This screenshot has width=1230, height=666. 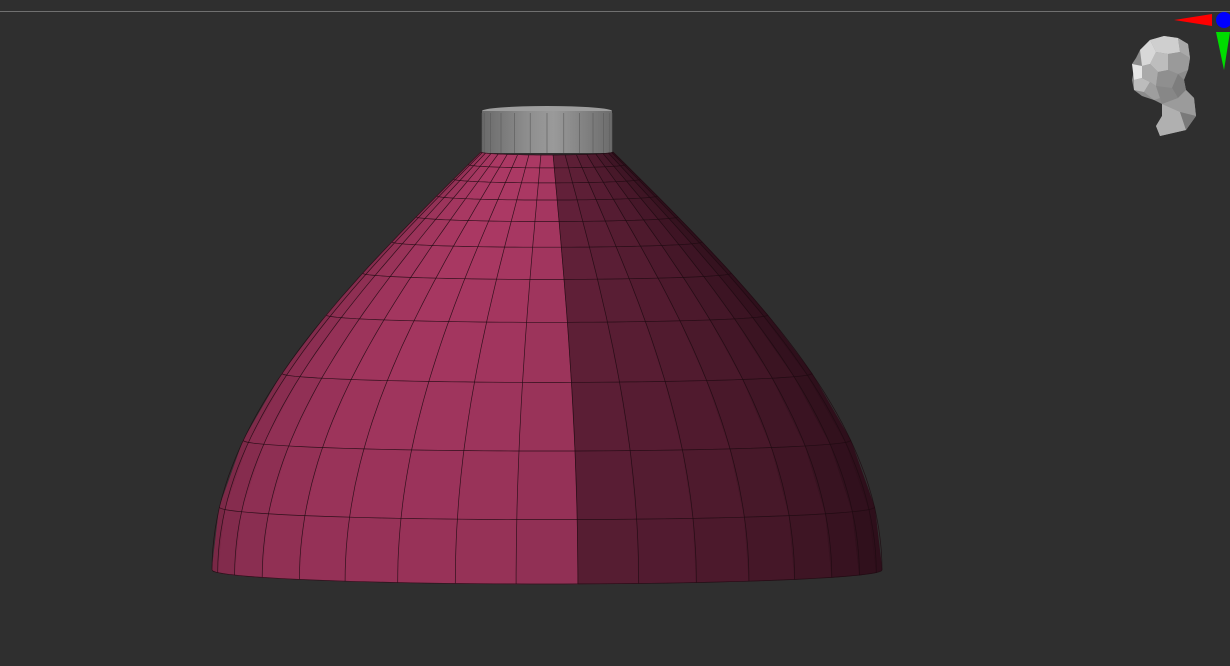 I want to click on head-orientation-icon, so click(x=1164, y=86).